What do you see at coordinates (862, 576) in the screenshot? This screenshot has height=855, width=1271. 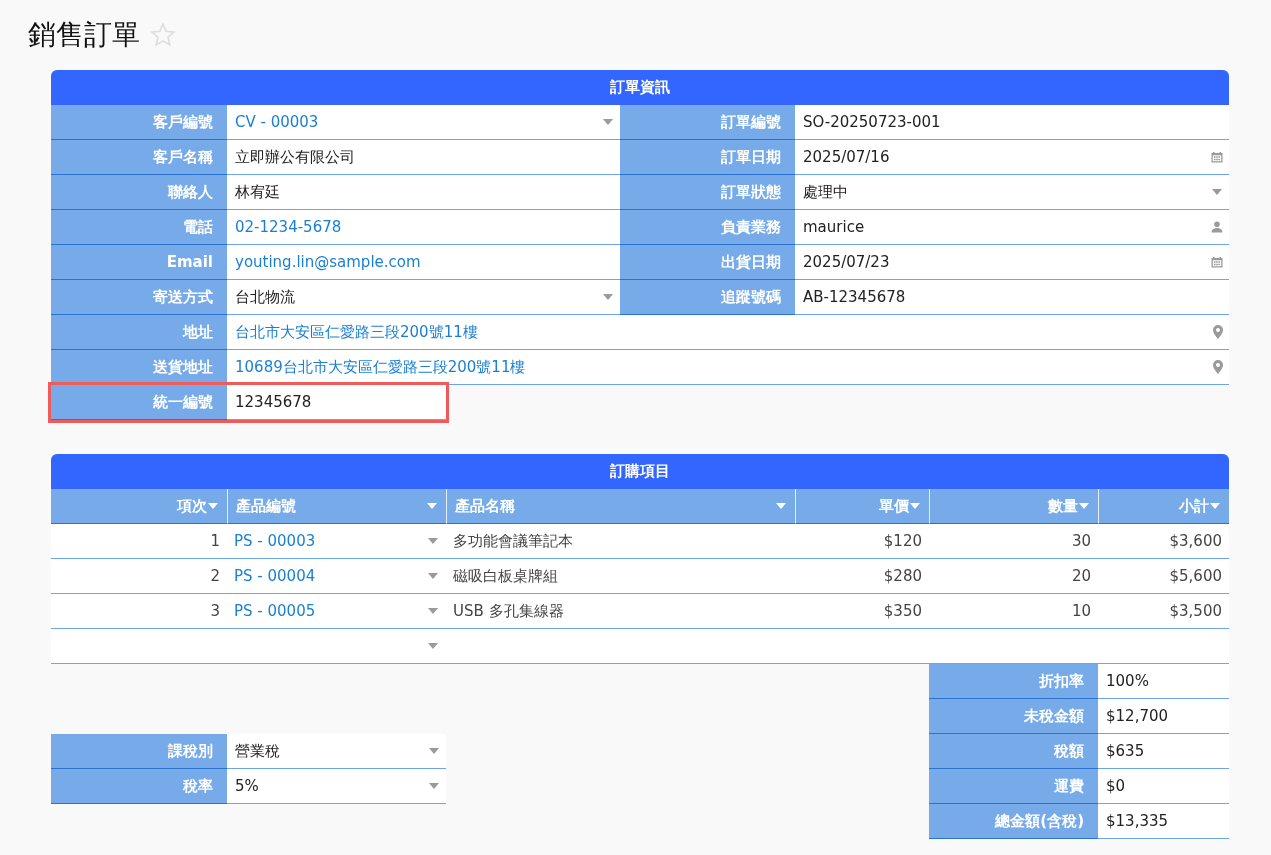 I see `table-cell: $280` at bounding box center [862, 576].